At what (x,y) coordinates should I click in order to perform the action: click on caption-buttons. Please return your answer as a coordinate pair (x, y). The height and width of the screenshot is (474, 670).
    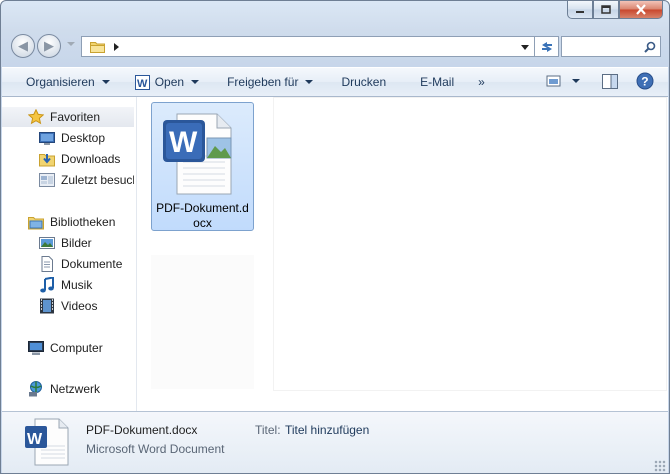
    Looking at the image, I should click on (615, 10).